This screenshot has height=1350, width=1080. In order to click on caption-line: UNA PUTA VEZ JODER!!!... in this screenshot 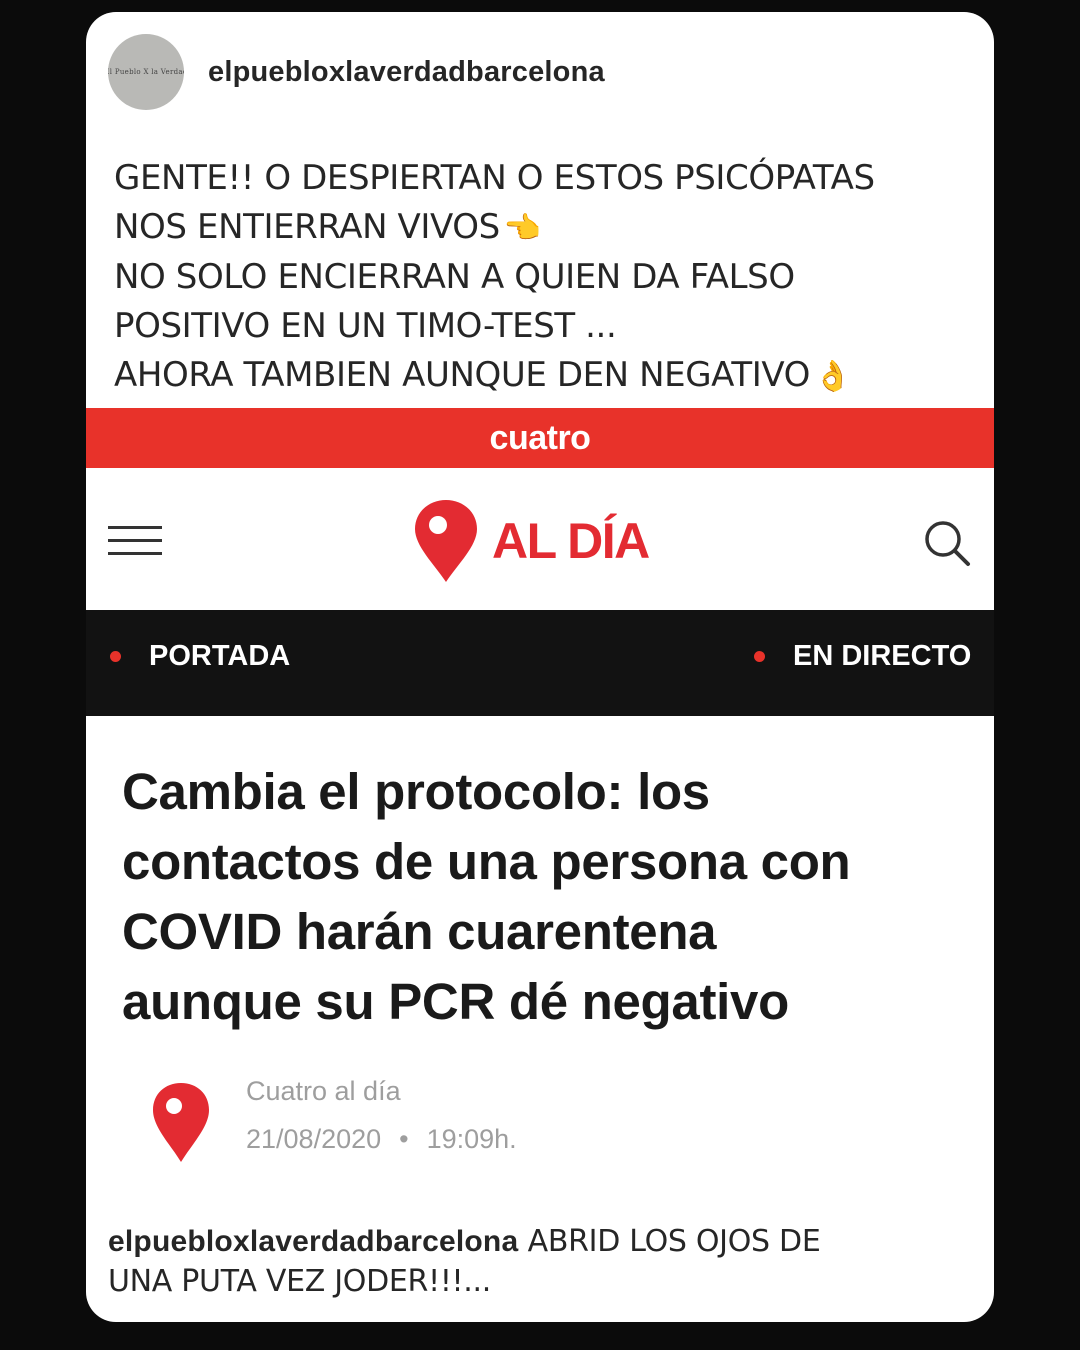, I will do `click(299, 1281)`.